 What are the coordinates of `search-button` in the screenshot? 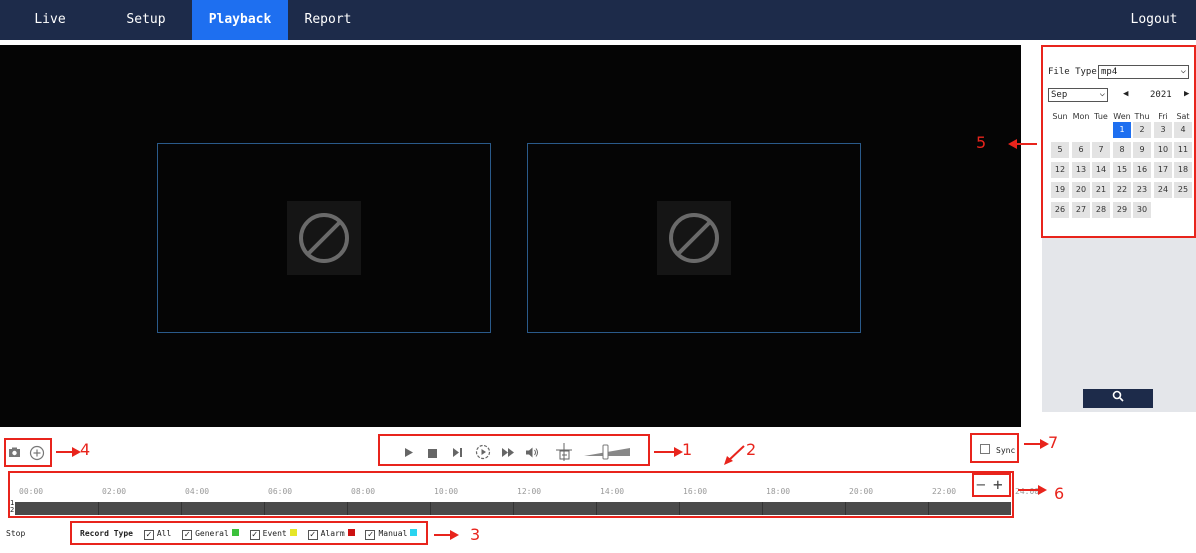 It's located at (1118, 398).